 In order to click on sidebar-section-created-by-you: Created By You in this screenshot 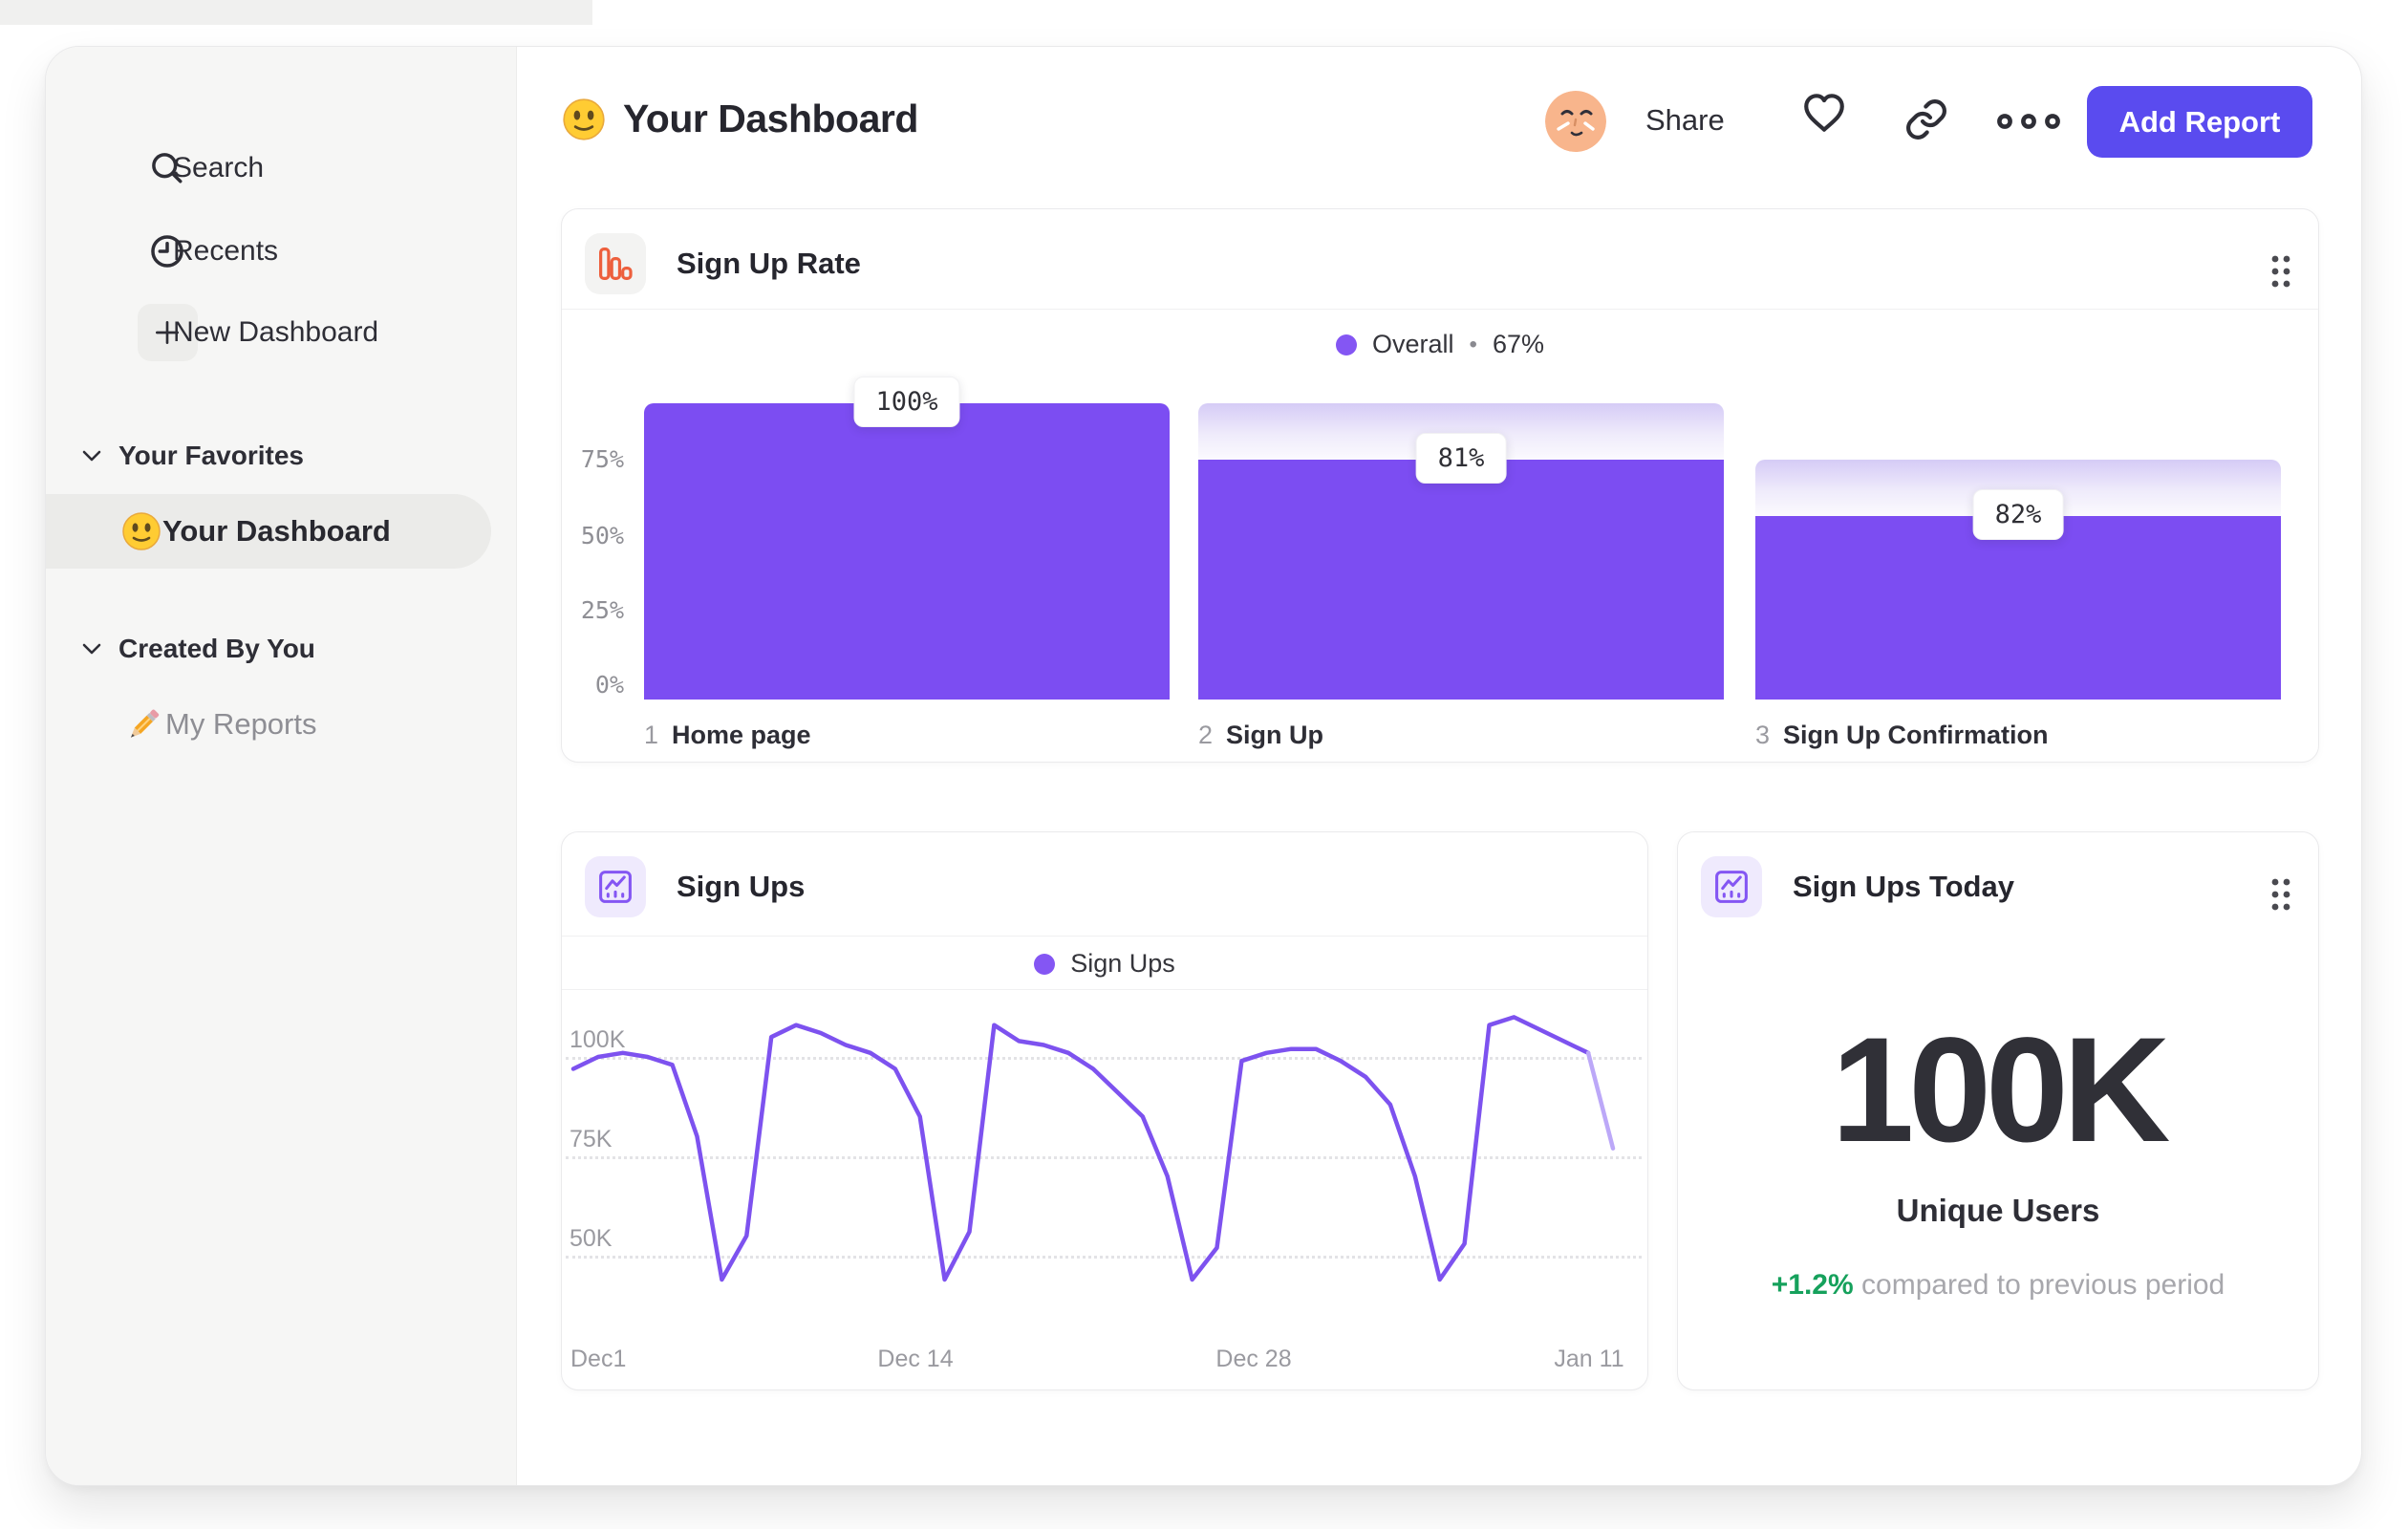, I will do `click(198, 649)`.